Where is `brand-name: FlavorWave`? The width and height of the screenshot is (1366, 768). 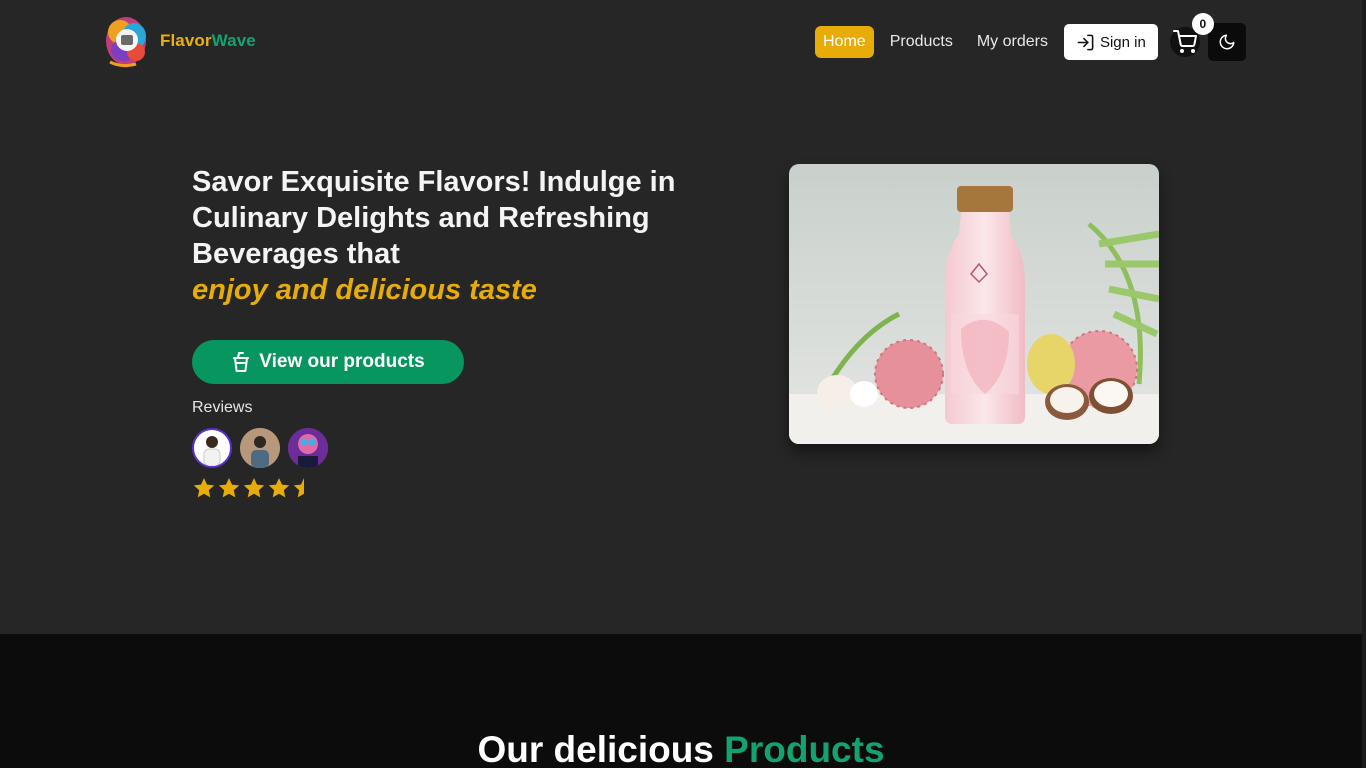 brand-name: FlavorWave is located at coordinates (208, 40).